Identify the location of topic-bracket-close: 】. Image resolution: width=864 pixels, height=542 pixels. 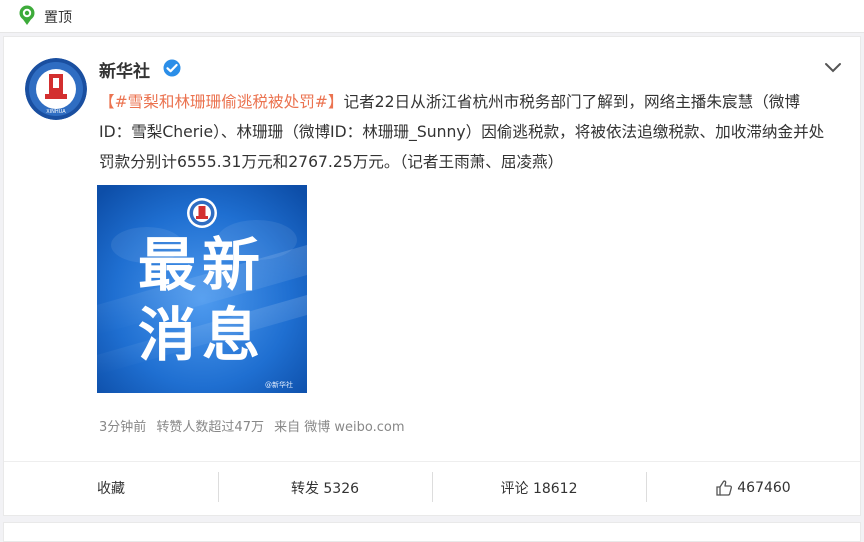
(335, 102).